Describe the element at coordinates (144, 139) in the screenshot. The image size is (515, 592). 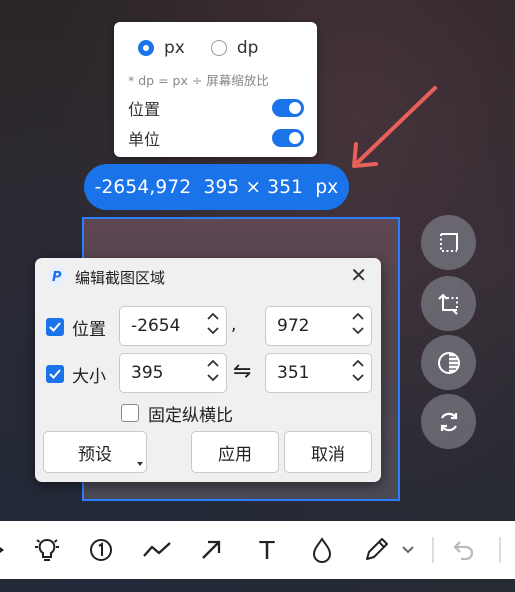
I see `unit-toggle-label: 单位` at that location.